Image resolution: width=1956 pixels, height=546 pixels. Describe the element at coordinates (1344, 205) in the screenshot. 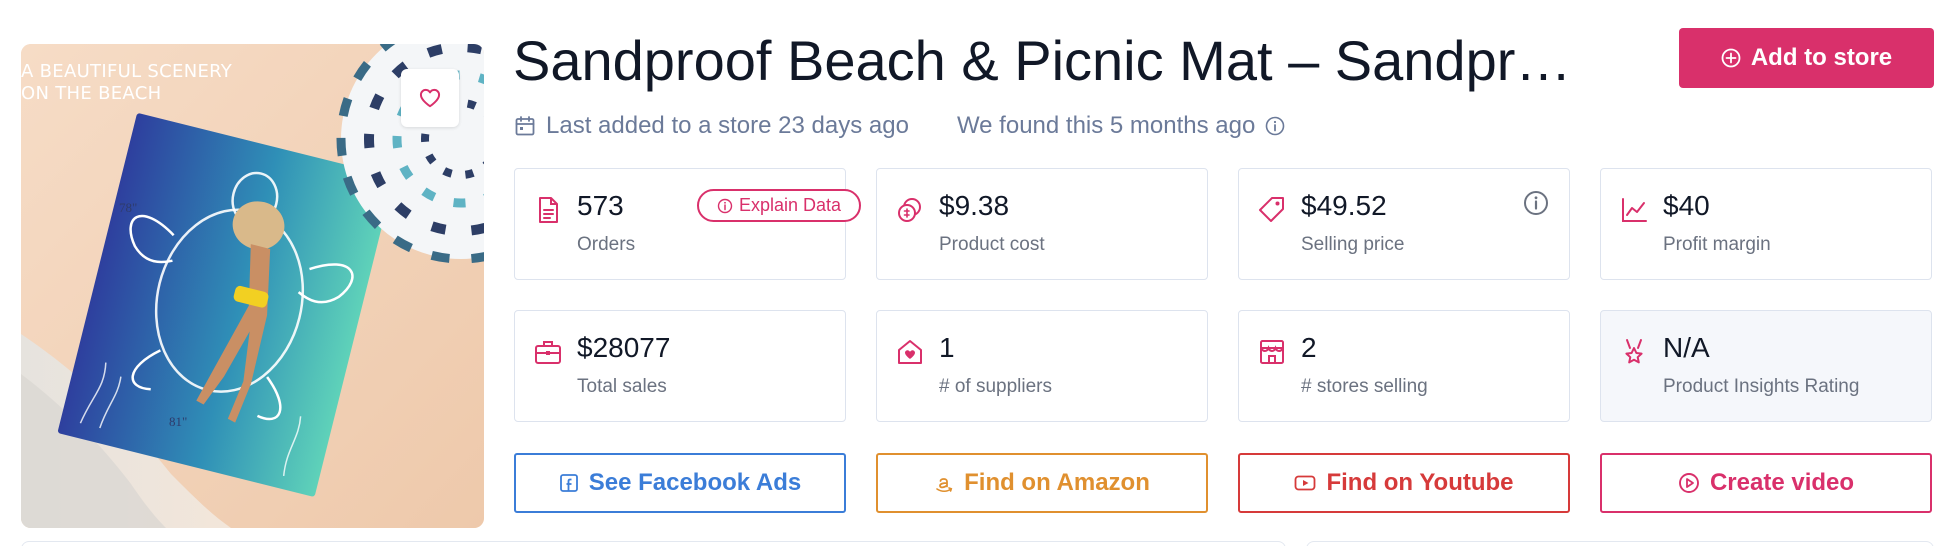

I see `selling-price-value: $49.52` at that location.